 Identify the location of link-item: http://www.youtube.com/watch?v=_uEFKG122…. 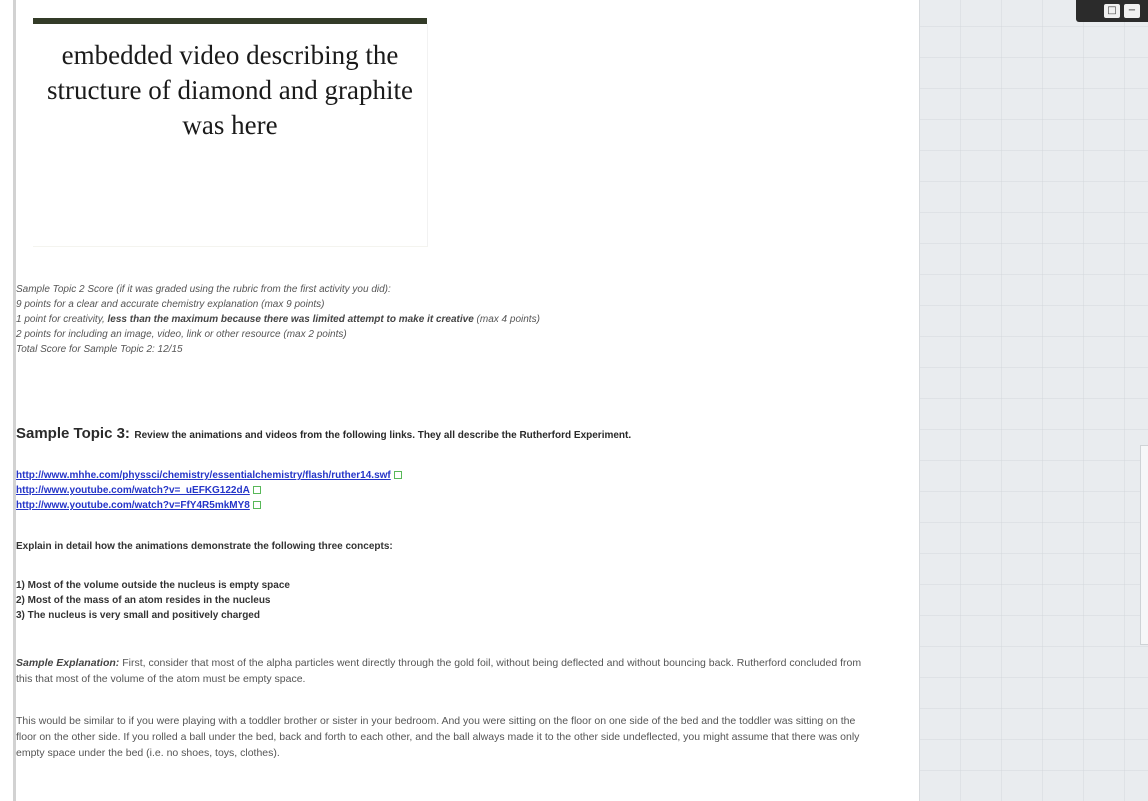
(209, 490).